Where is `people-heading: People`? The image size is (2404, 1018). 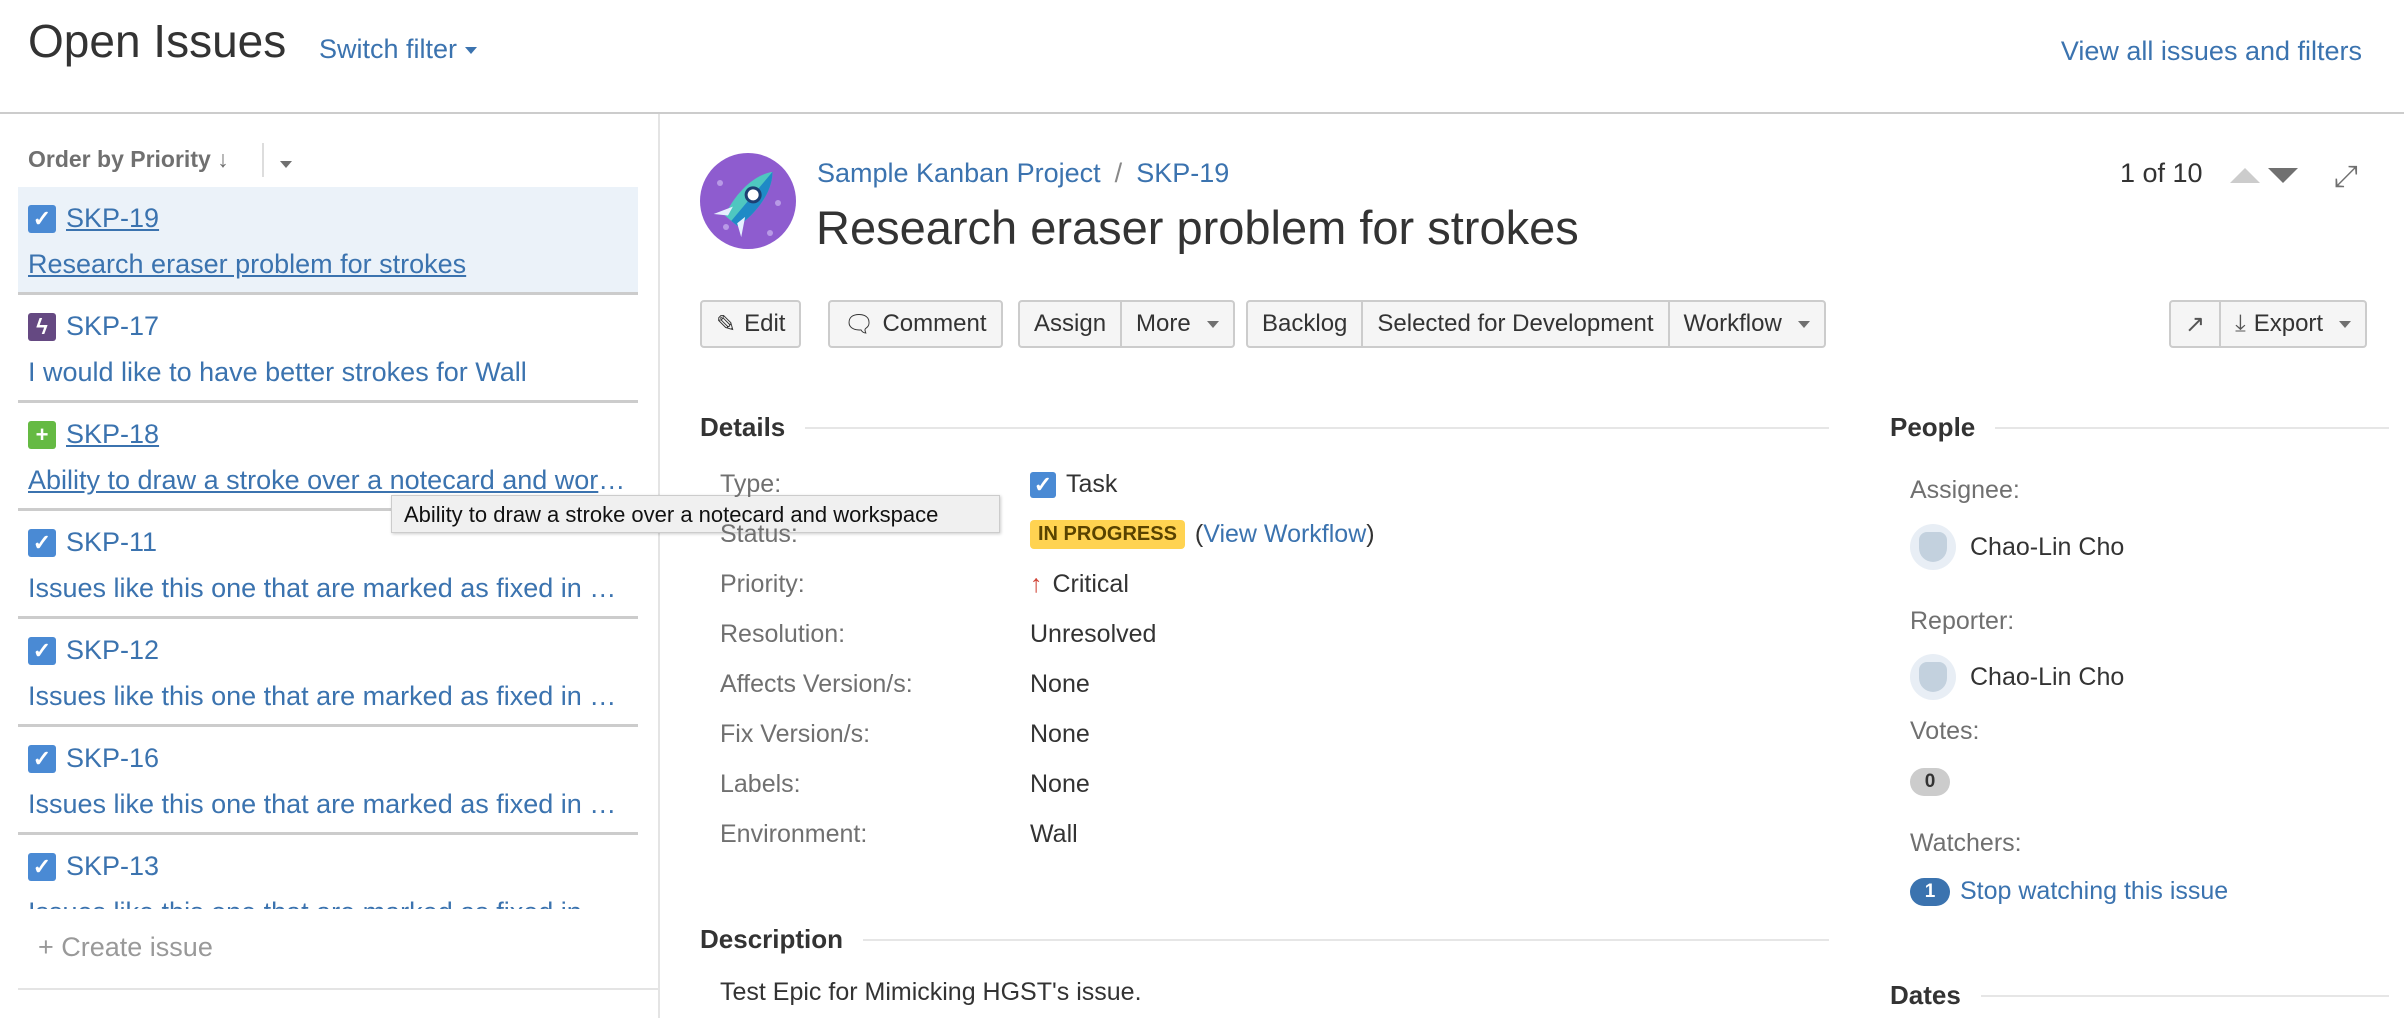
people-heading: People is located at coordinates (1933, 427).